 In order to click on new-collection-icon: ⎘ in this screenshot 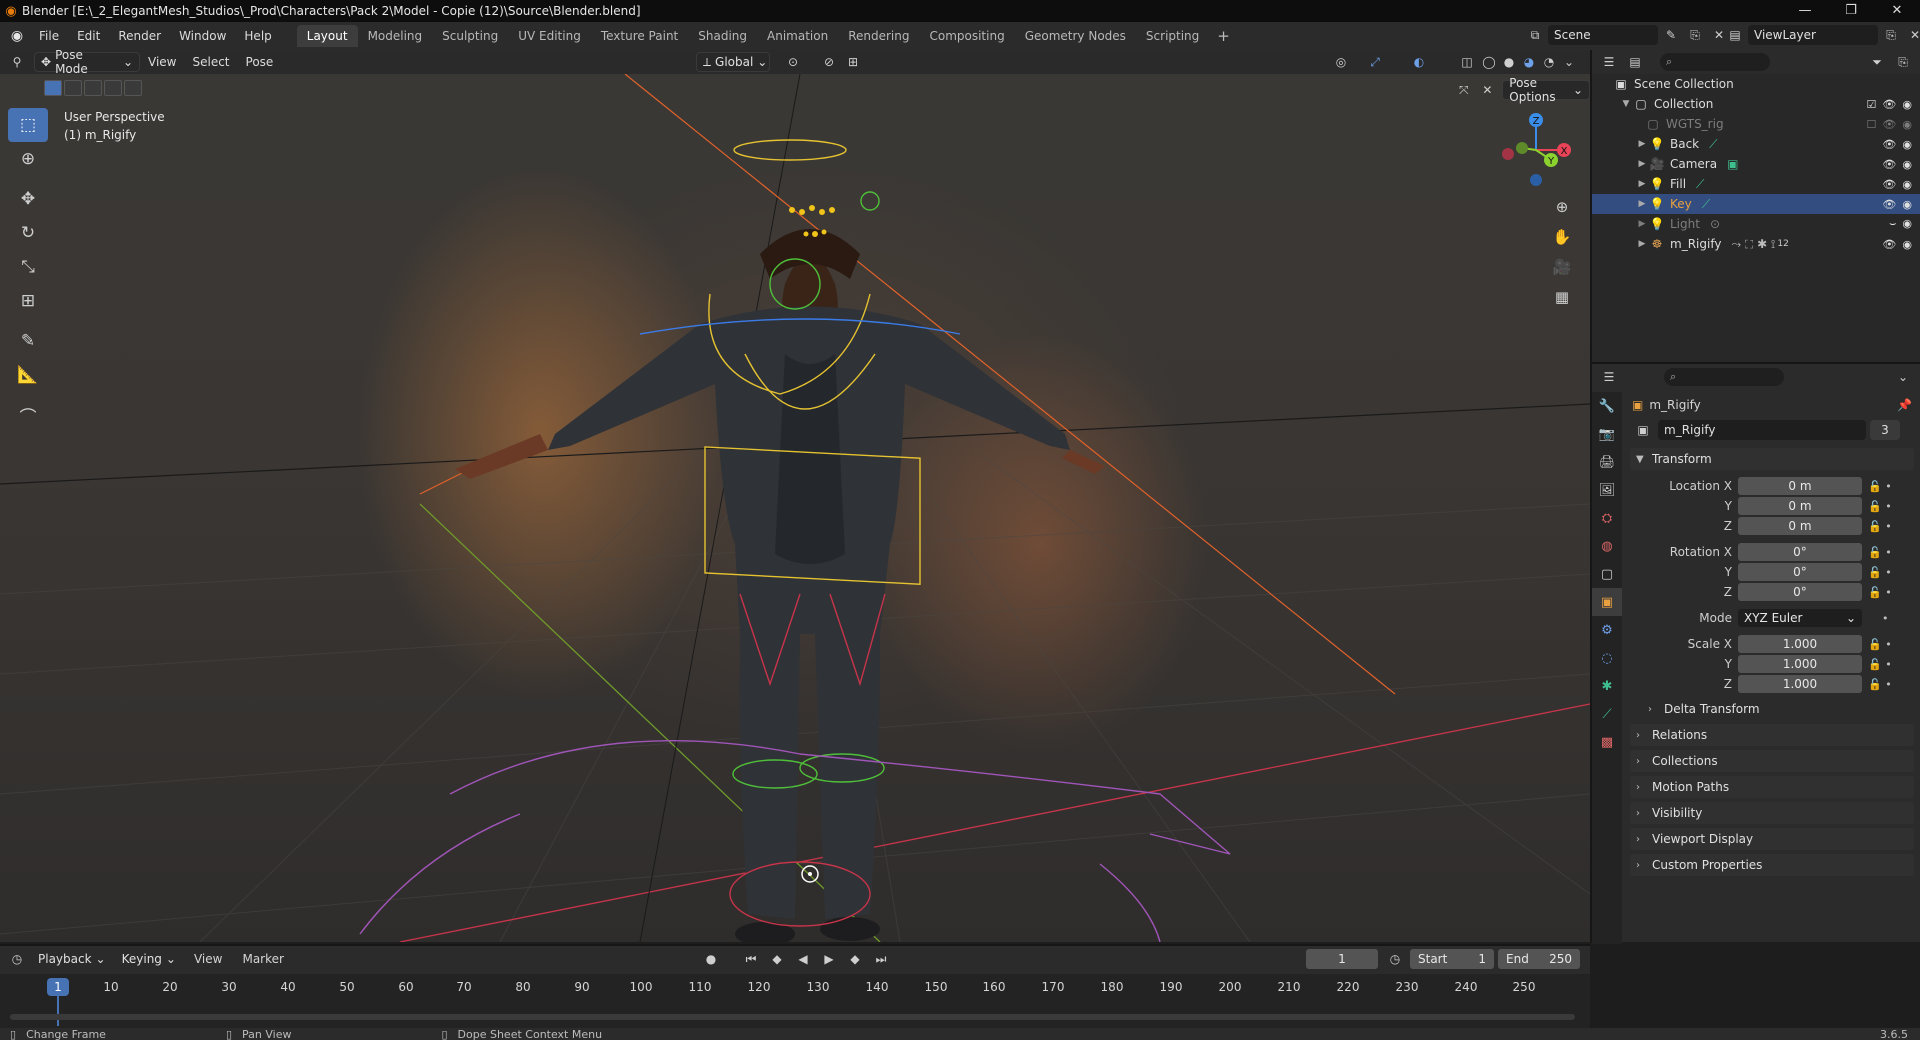, I will do `click(1903, 62)`.